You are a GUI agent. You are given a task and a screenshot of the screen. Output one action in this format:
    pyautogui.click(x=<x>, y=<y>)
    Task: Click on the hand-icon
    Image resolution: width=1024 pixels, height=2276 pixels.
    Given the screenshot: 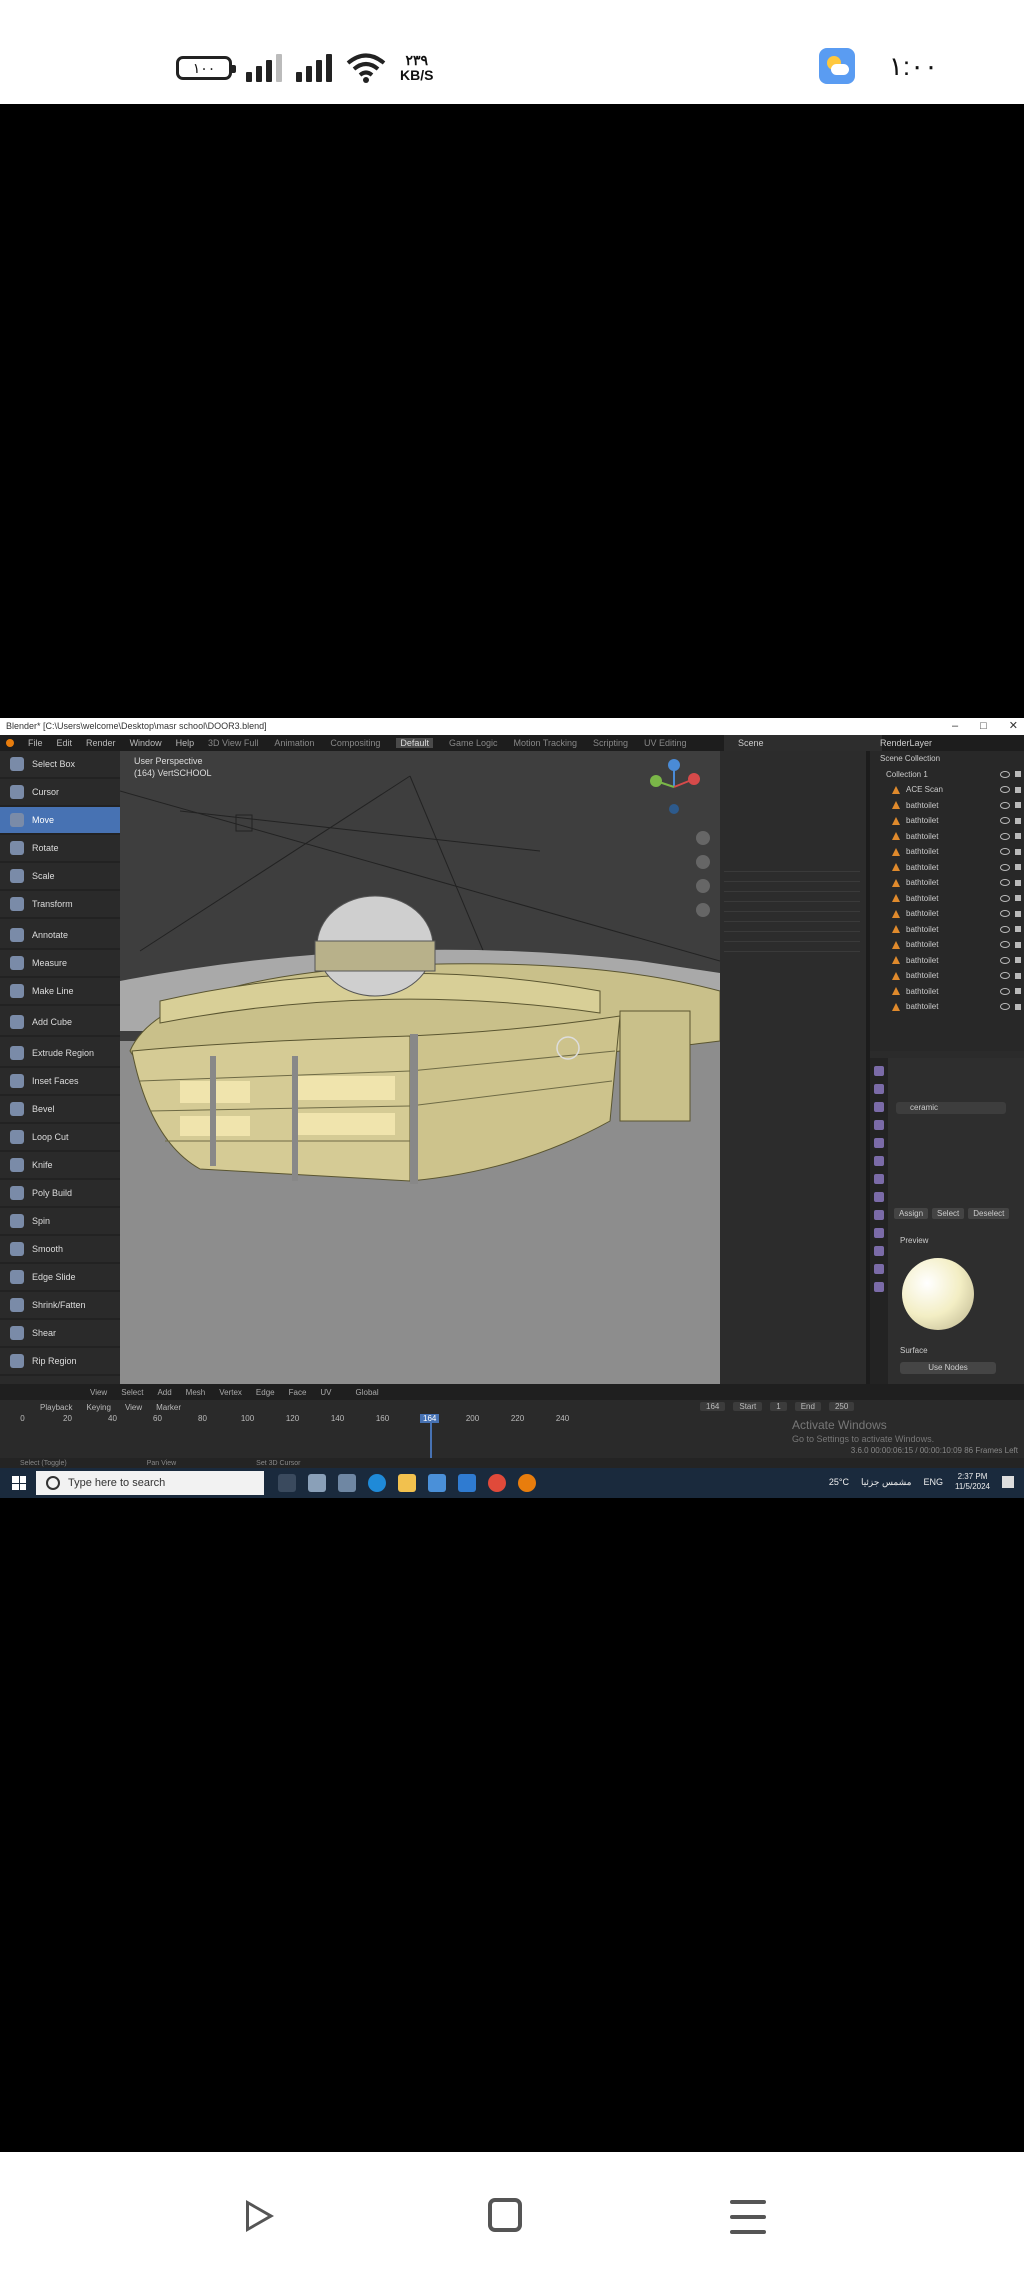 What is the action you would take?
    pyautogui.click(x=703, y=862)
    